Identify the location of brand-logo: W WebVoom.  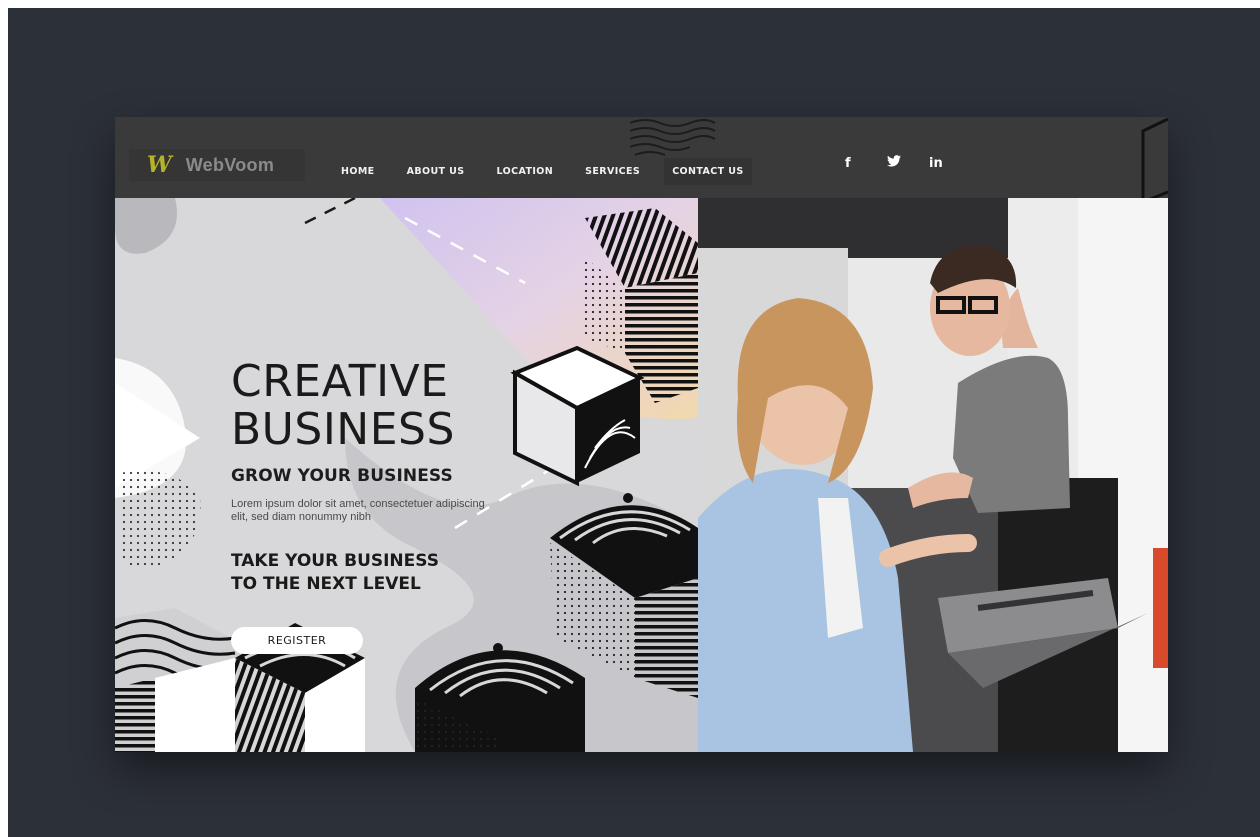
(217, 165).